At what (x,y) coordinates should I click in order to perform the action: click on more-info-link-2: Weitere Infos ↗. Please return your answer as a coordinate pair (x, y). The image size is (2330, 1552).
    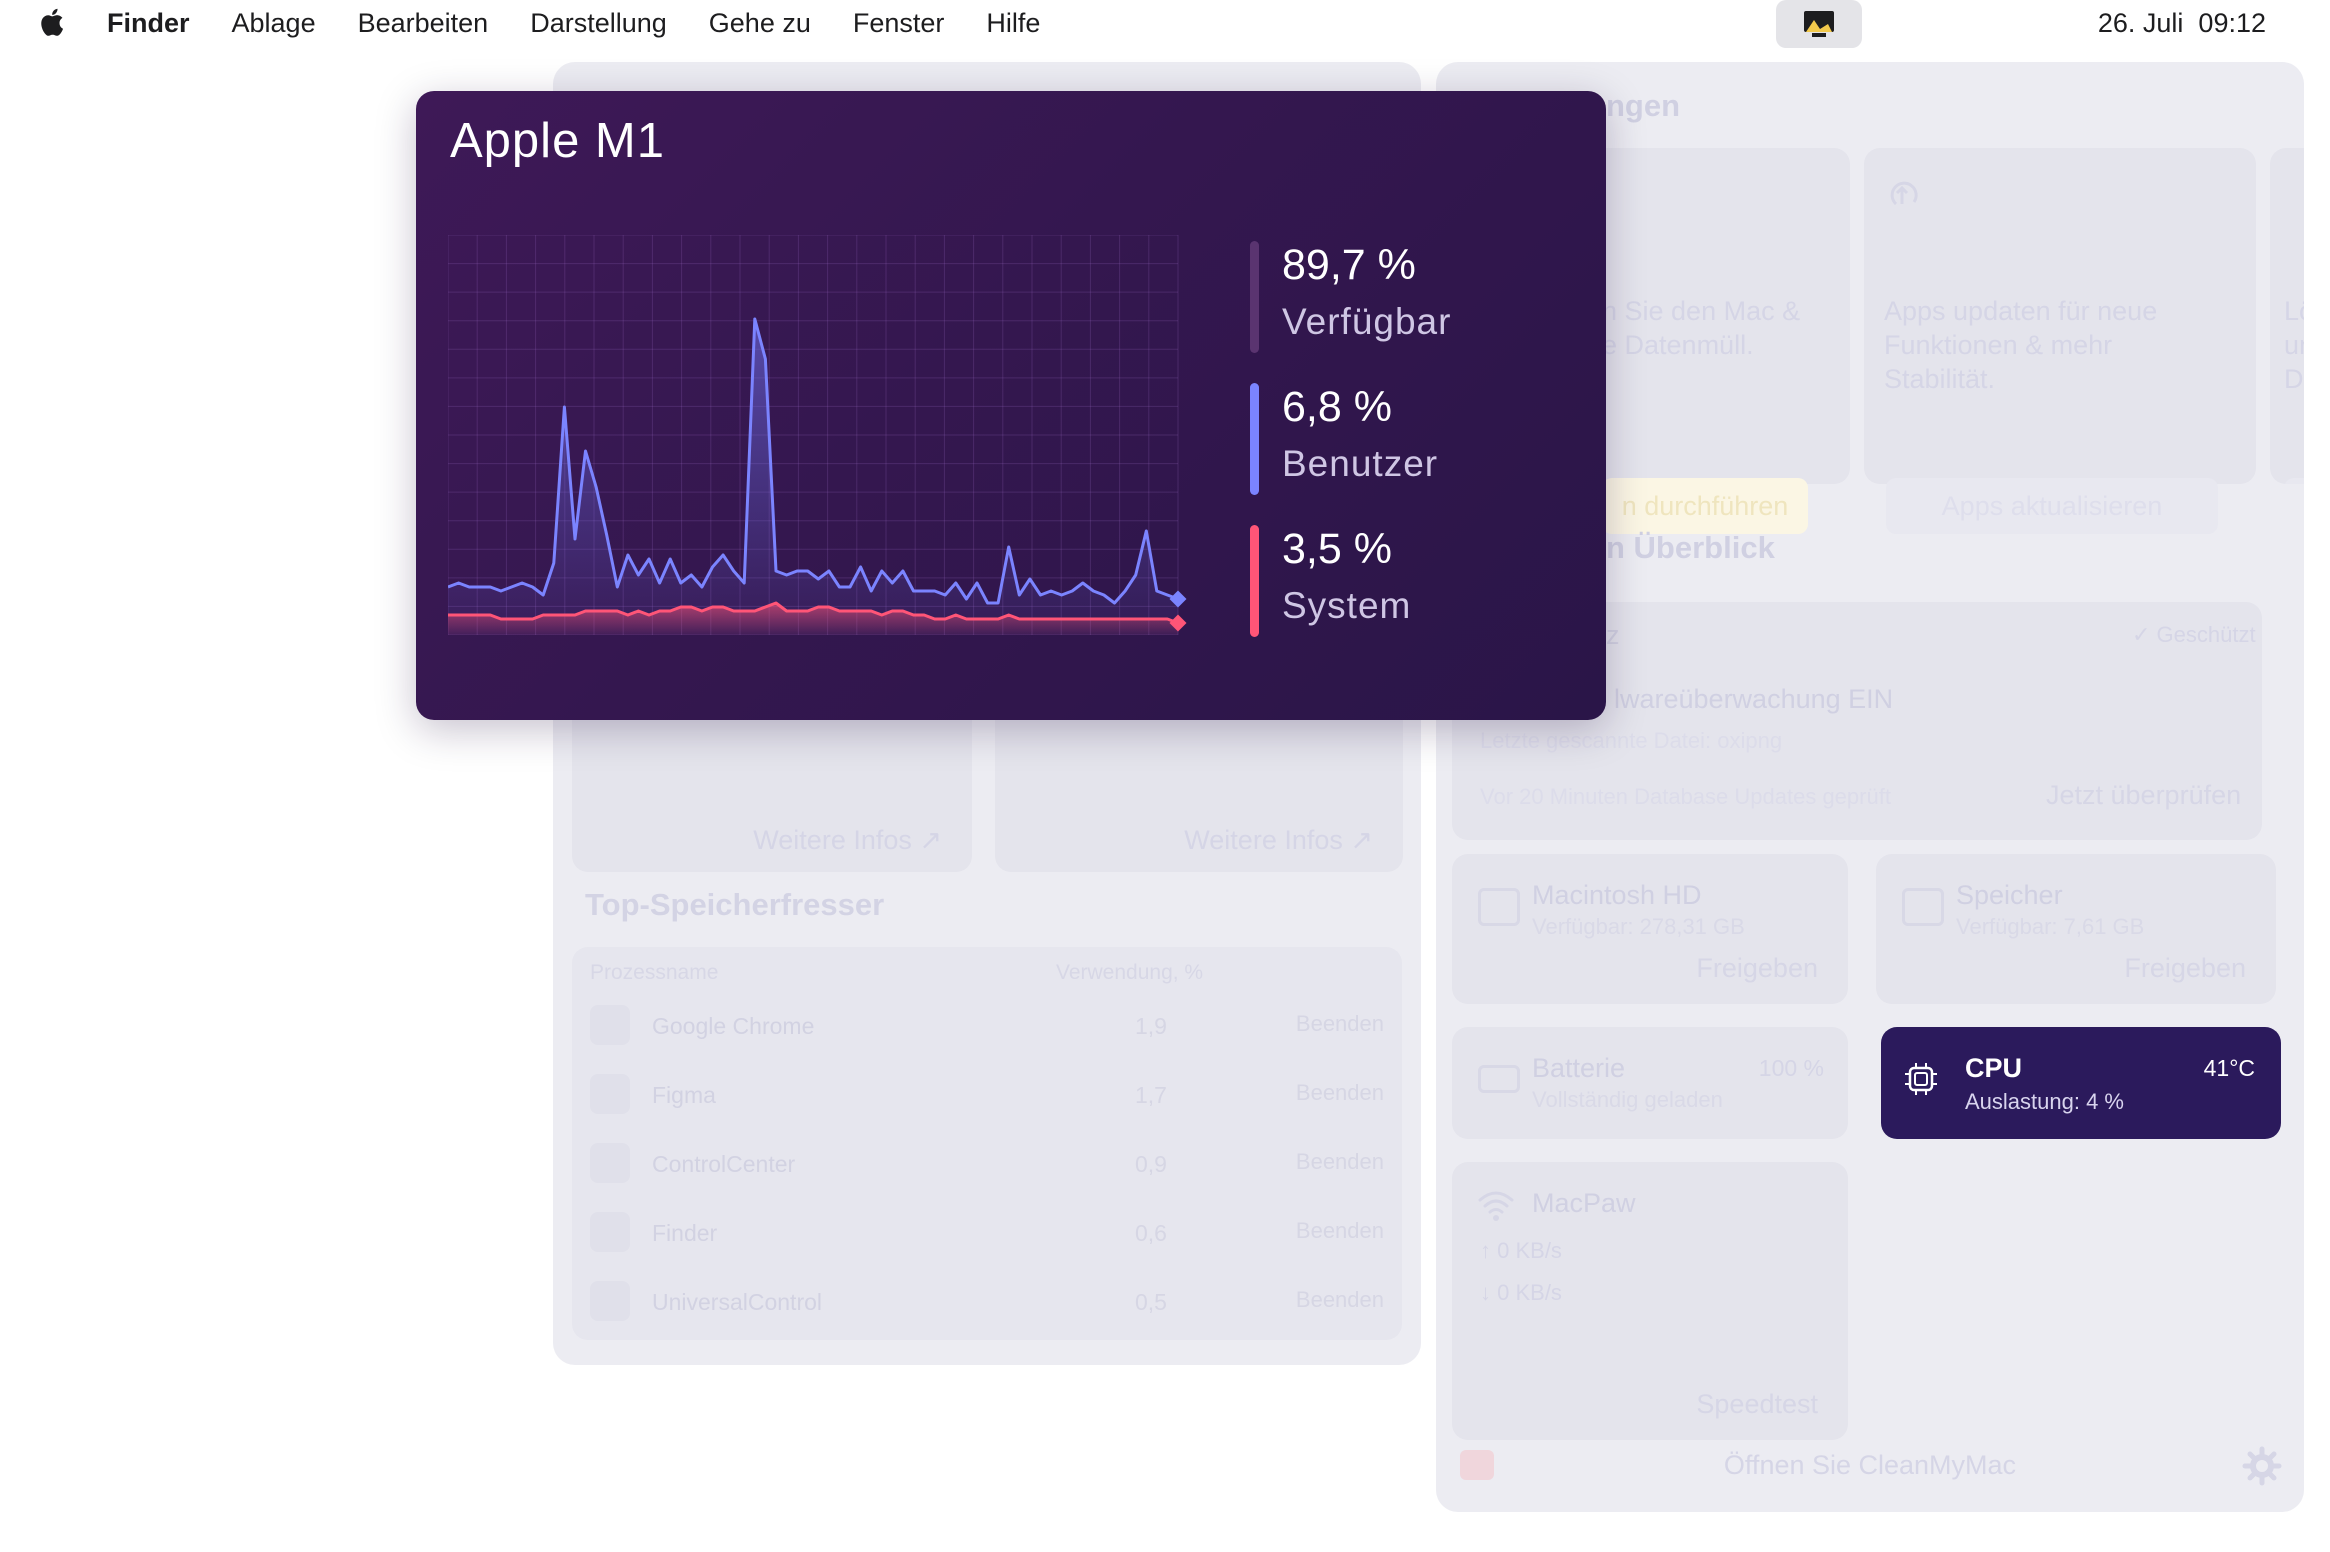
    Looking at the image, I should click on (1278, 840).